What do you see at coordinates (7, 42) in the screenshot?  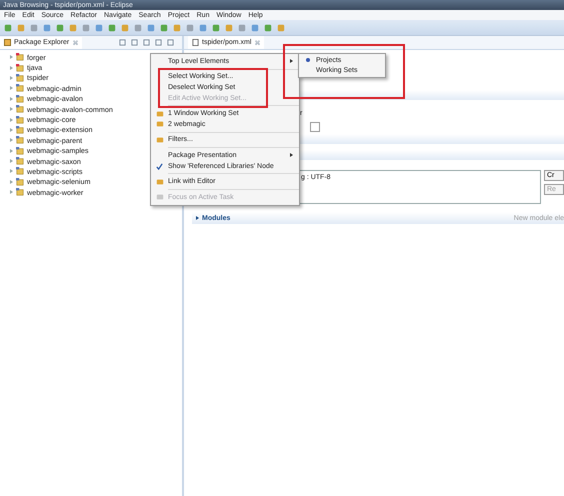 I see `package-icon` at bounding box center [7, 42].